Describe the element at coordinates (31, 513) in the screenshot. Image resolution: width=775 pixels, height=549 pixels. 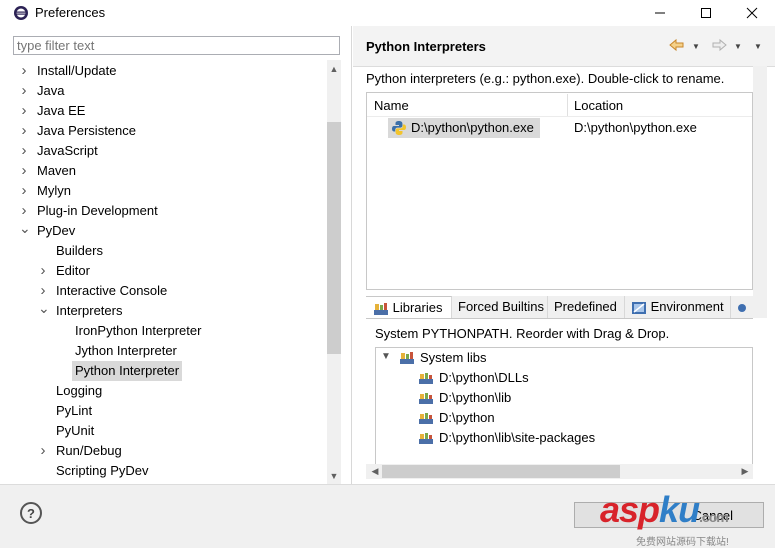
I see `help-button: ?` at that location.